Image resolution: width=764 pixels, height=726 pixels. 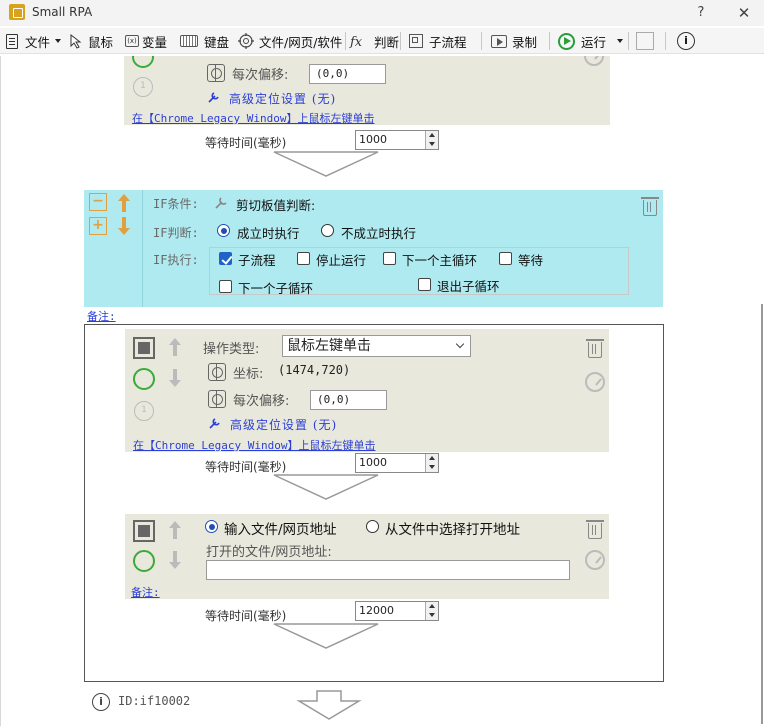 I want to click on exec-stop-label: 停止运行, so click(x=341, y=259).